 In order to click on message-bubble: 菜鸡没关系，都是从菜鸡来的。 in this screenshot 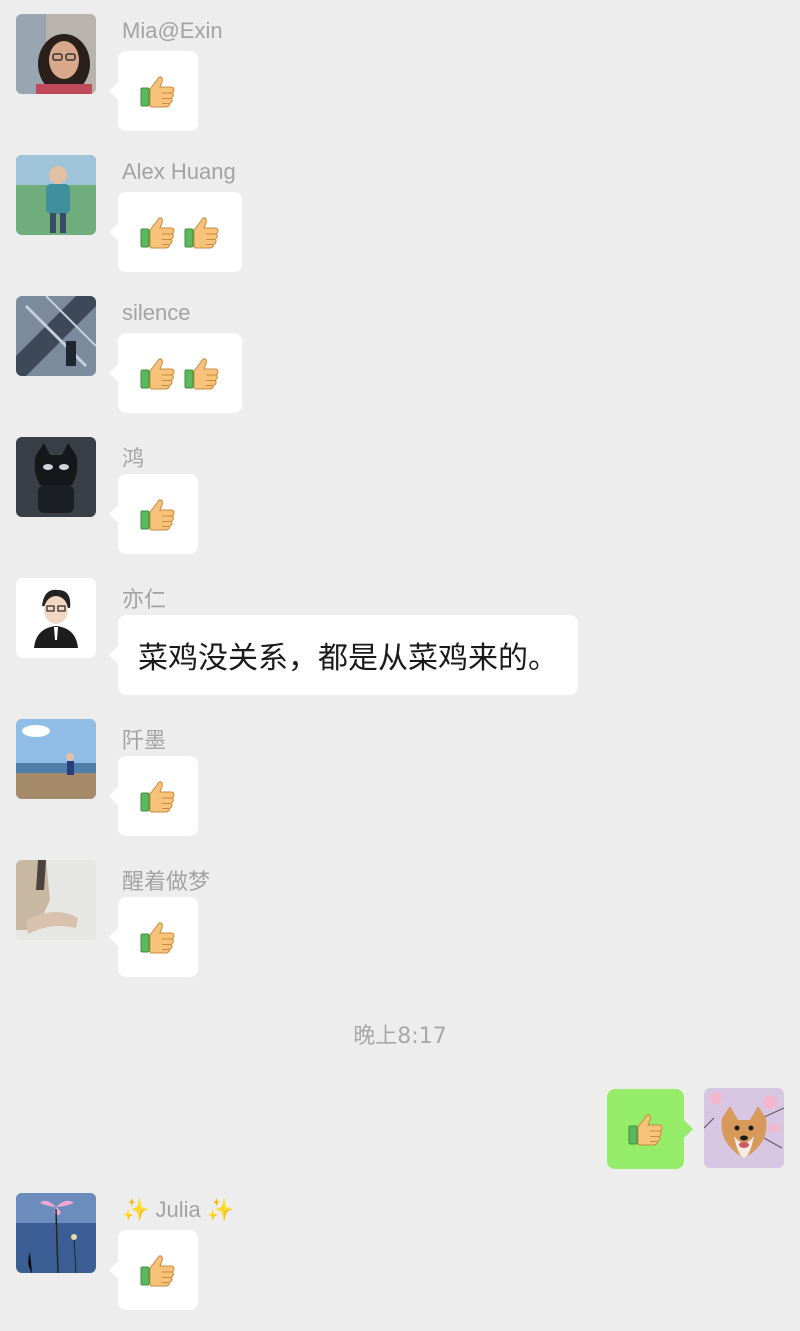, I will do `click(343, 655)`.